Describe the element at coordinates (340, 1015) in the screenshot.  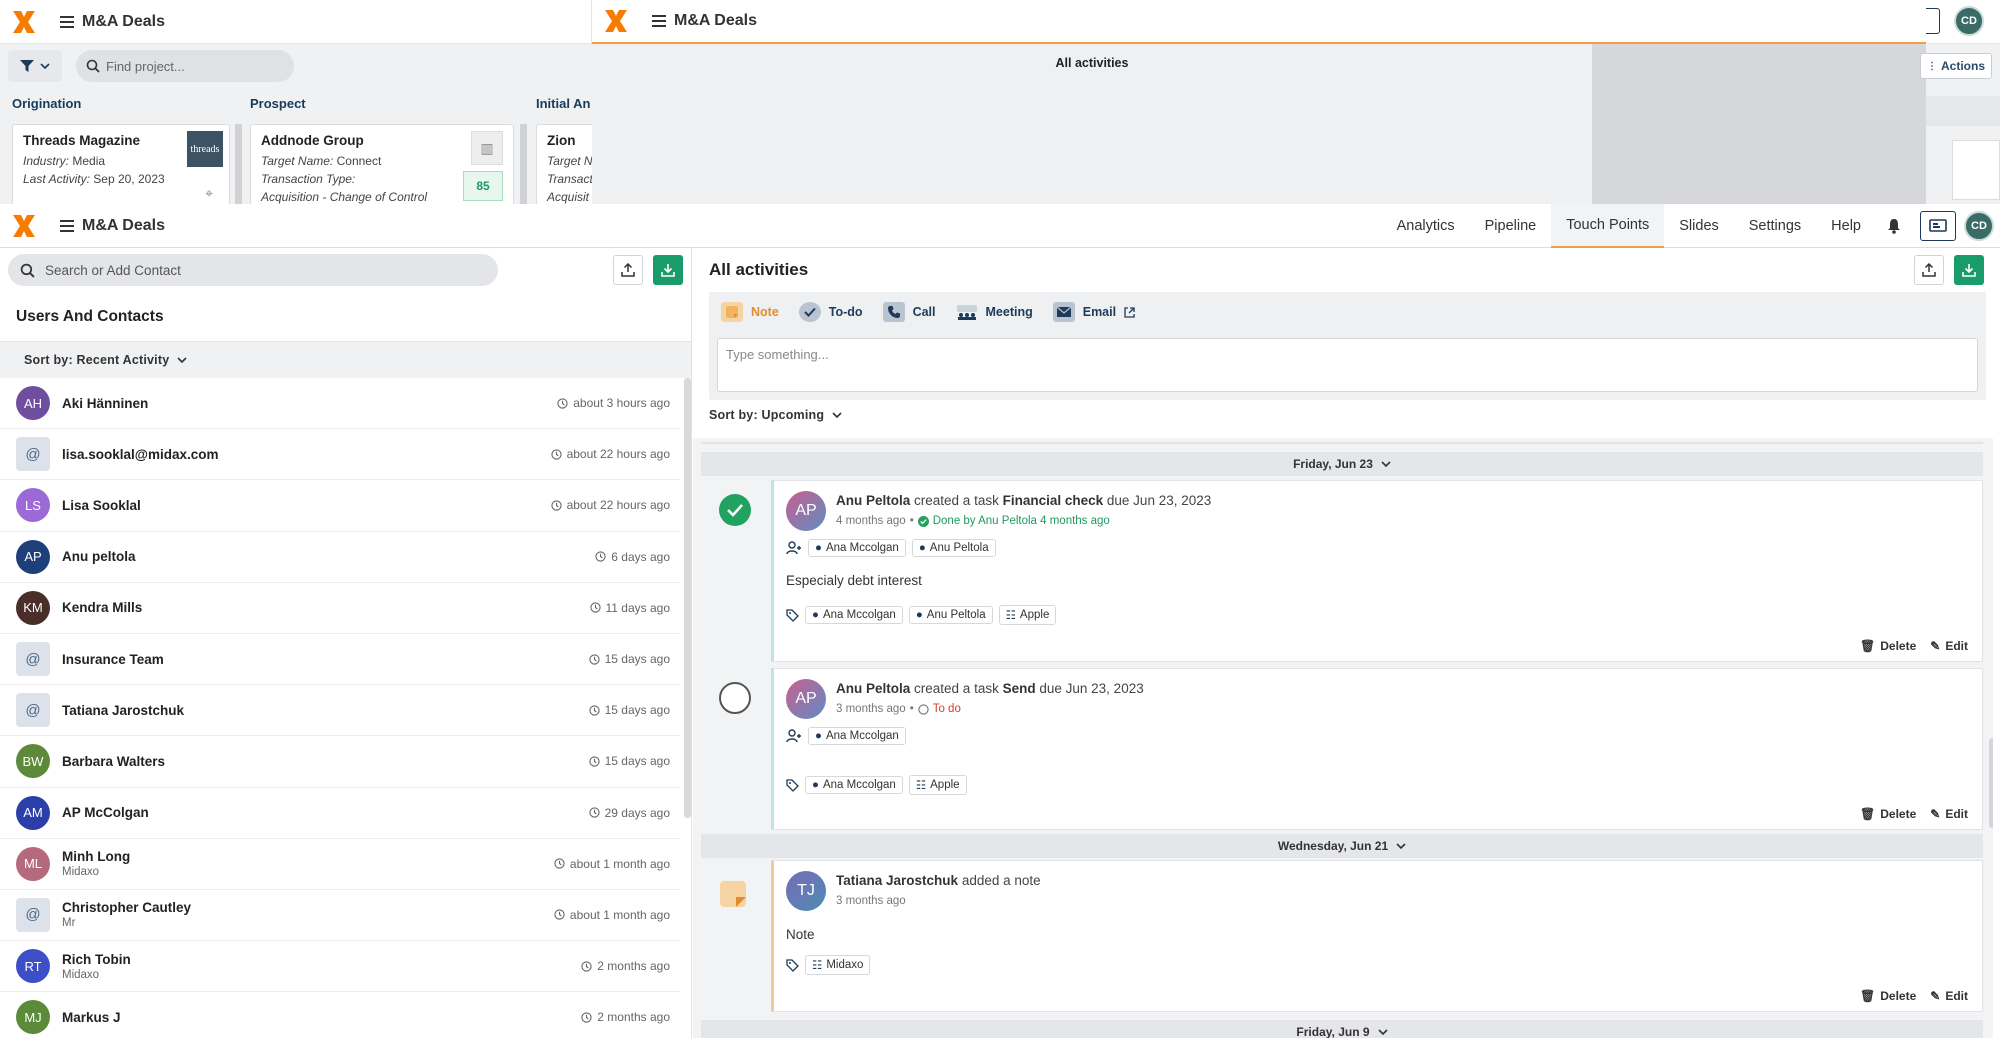
I see `contact-row: MJ Markus J 2 months ago` at that location.